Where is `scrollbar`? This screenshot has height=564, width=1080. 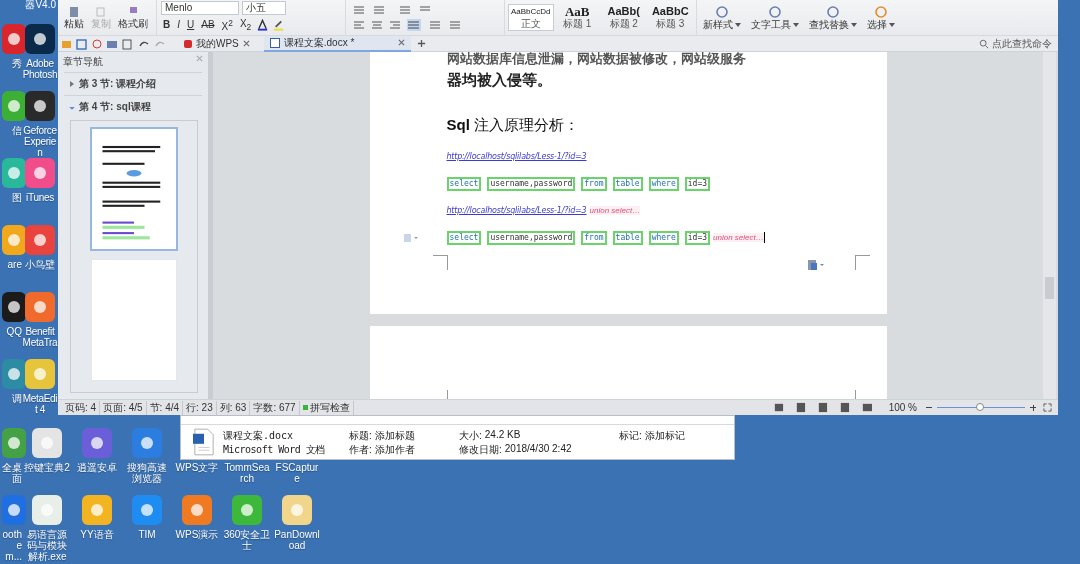 scrollbar is located at coordinates (1049, 225).